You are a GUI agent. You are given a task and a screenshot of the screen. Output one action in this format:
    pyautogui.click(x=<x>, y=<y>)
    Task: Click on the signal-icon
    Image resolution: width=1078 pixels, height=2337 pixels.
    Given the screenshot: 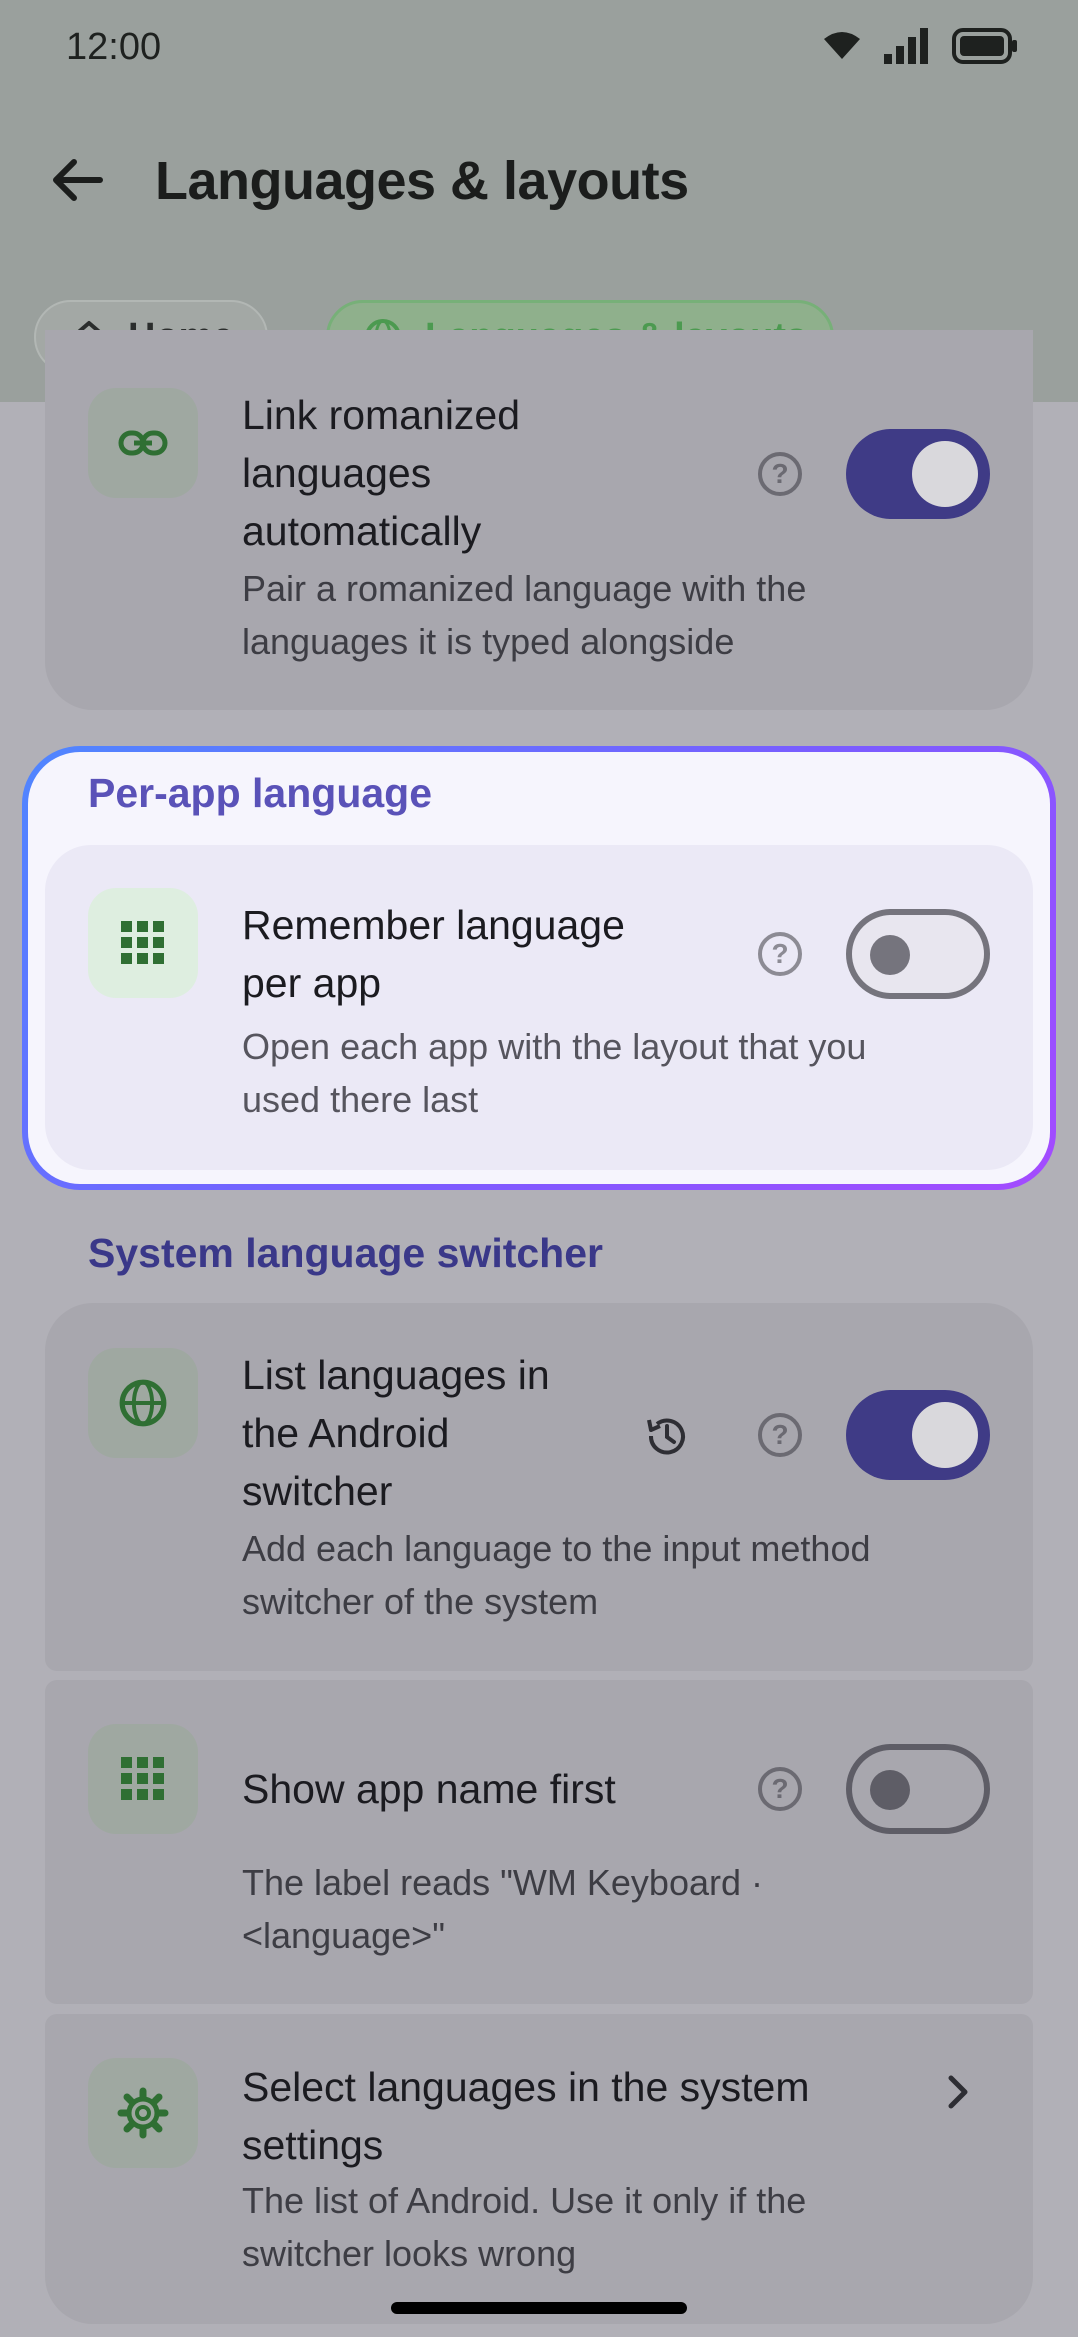 What is the action you would take?
    pyautogui.click(x=906, y=46)
    